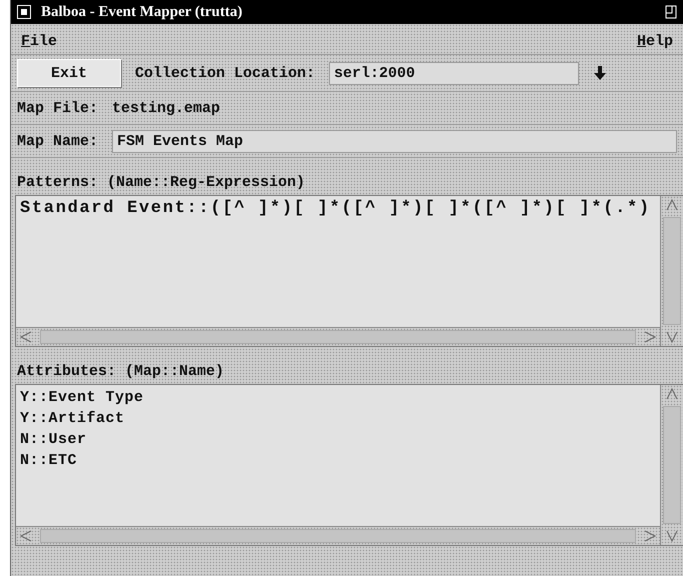 Image resolution: width=683 pixels, height=576 pixels. I want to click on map-file-value: testing.emap, so click(166, 108).